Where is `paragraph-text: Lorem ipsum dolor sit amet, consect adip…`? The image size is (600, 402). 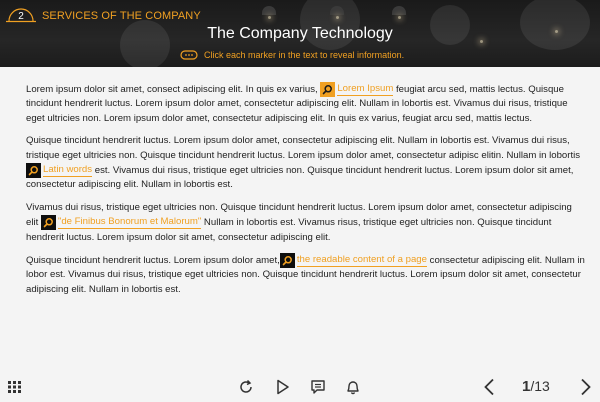
paragraph-text: Lorem ipsum dolor sit amet, consect adip… is located at coordinates (173, 89).